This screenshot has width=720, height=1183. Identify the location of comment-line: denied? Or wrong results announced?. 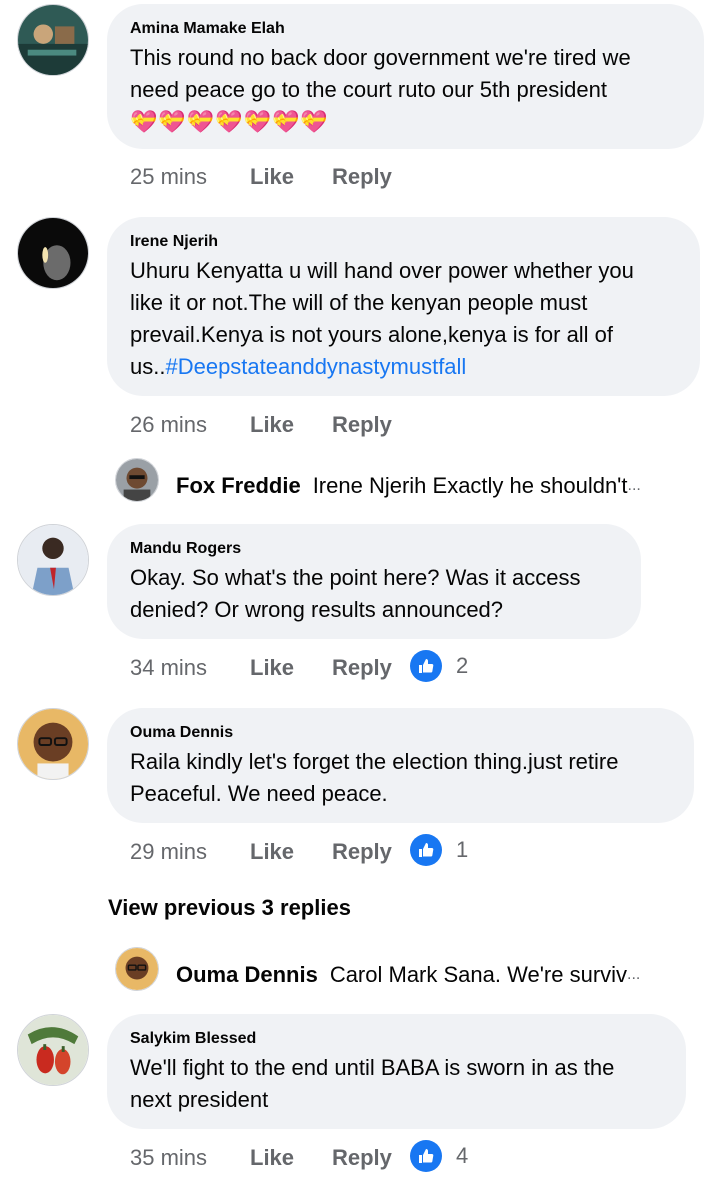
(317, 609).